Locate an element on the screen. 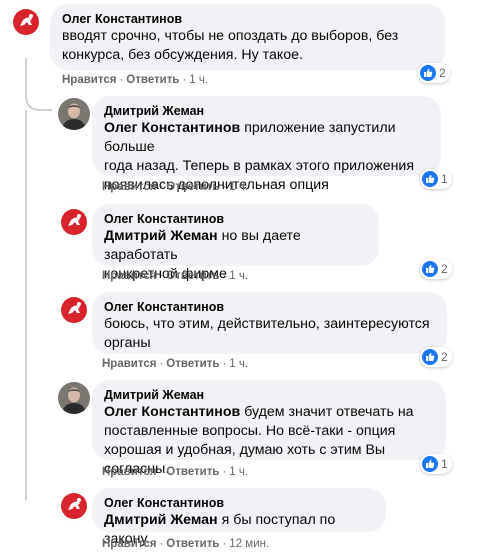 This screenshot has width=499, height=559. comment-line: конкурса, без обсуждения. Ну такое. is located at coordinates (182, 55).